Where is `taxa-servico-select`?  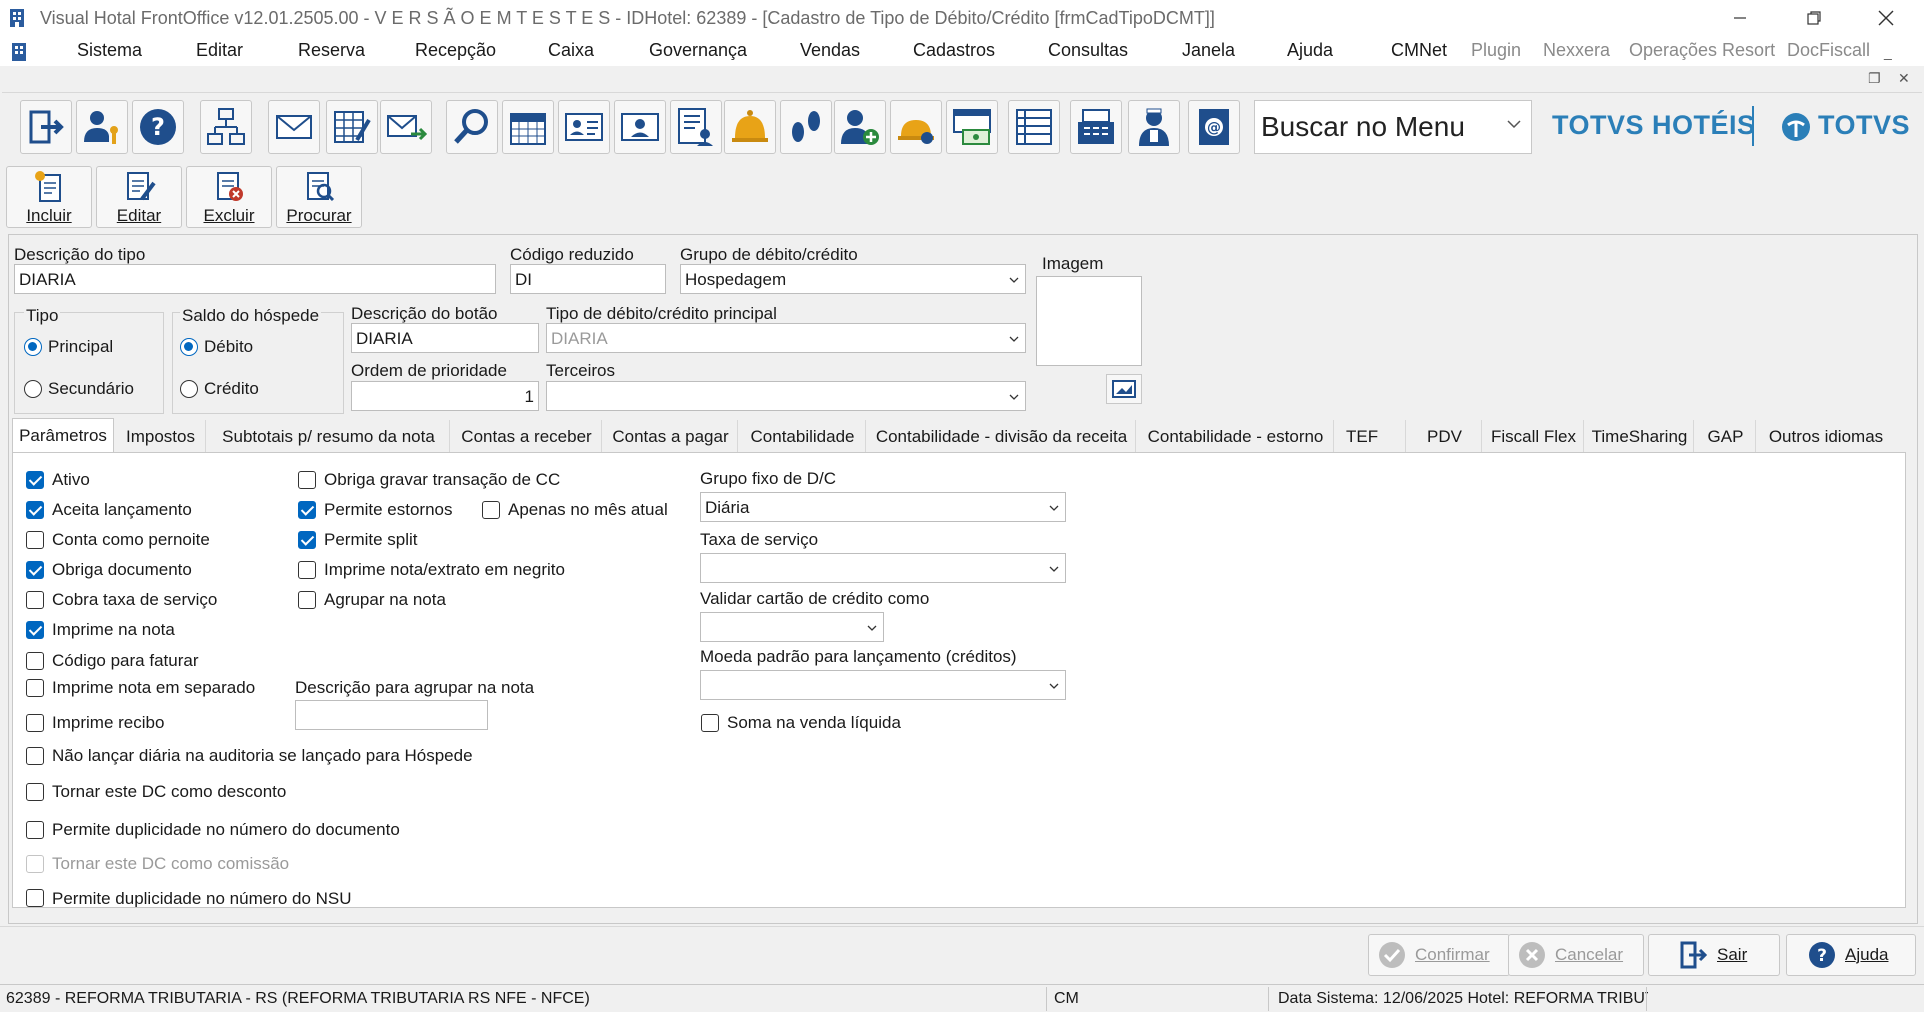
taxa-servico-select is located at coordinates (883, 568).